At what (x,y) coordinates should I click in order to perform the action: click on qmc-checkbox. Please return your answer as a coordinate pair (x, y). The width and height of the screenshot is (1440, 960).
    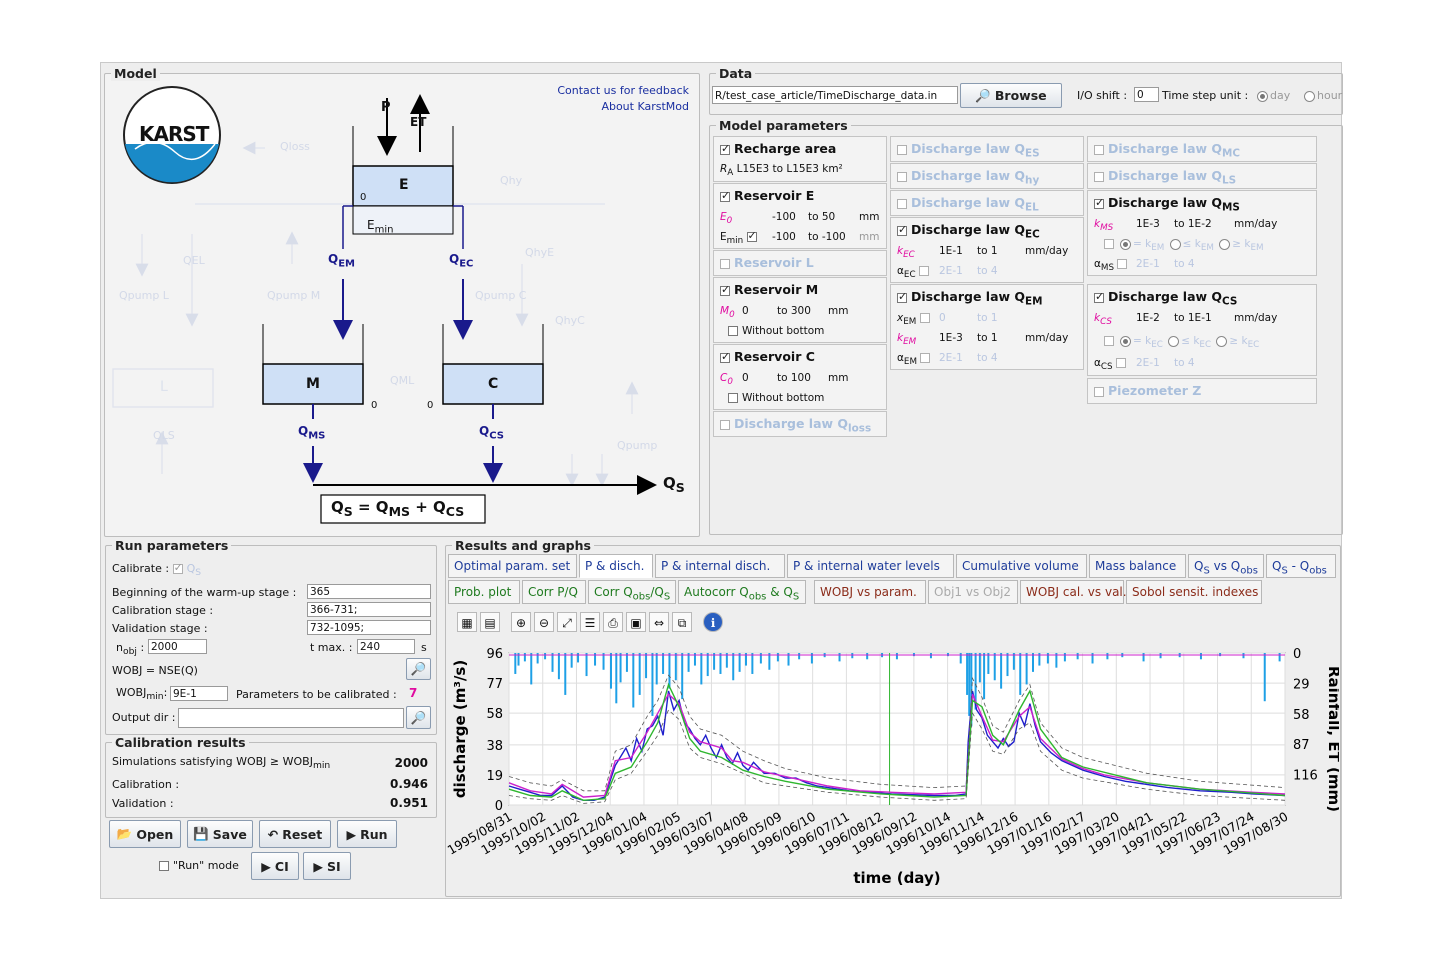
    Looking at the image, I should click on (1099, 149).